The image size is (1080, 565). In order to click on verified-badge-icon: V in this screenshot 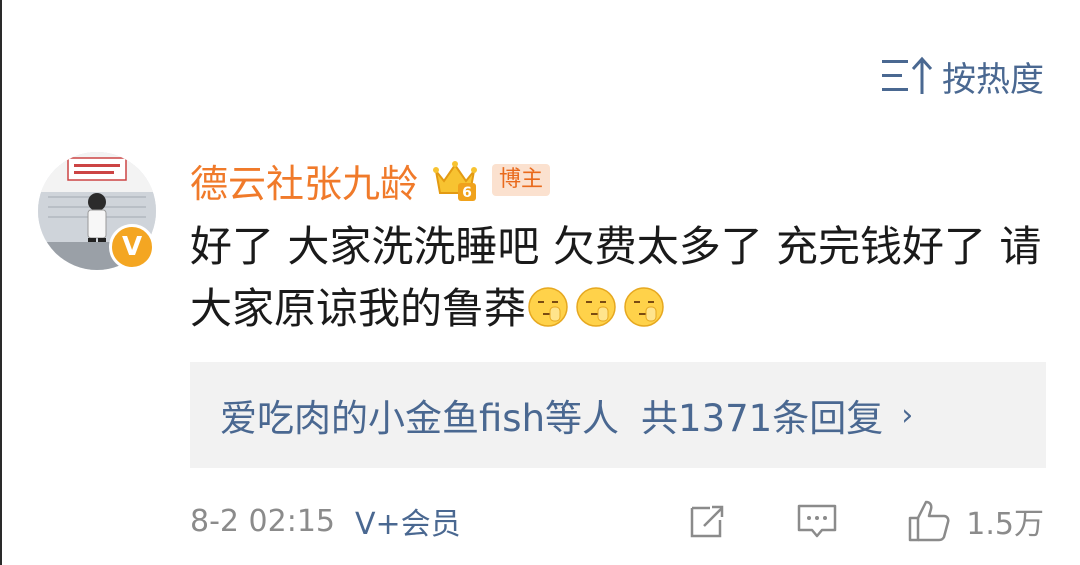, I will do `click(132, 247)`.